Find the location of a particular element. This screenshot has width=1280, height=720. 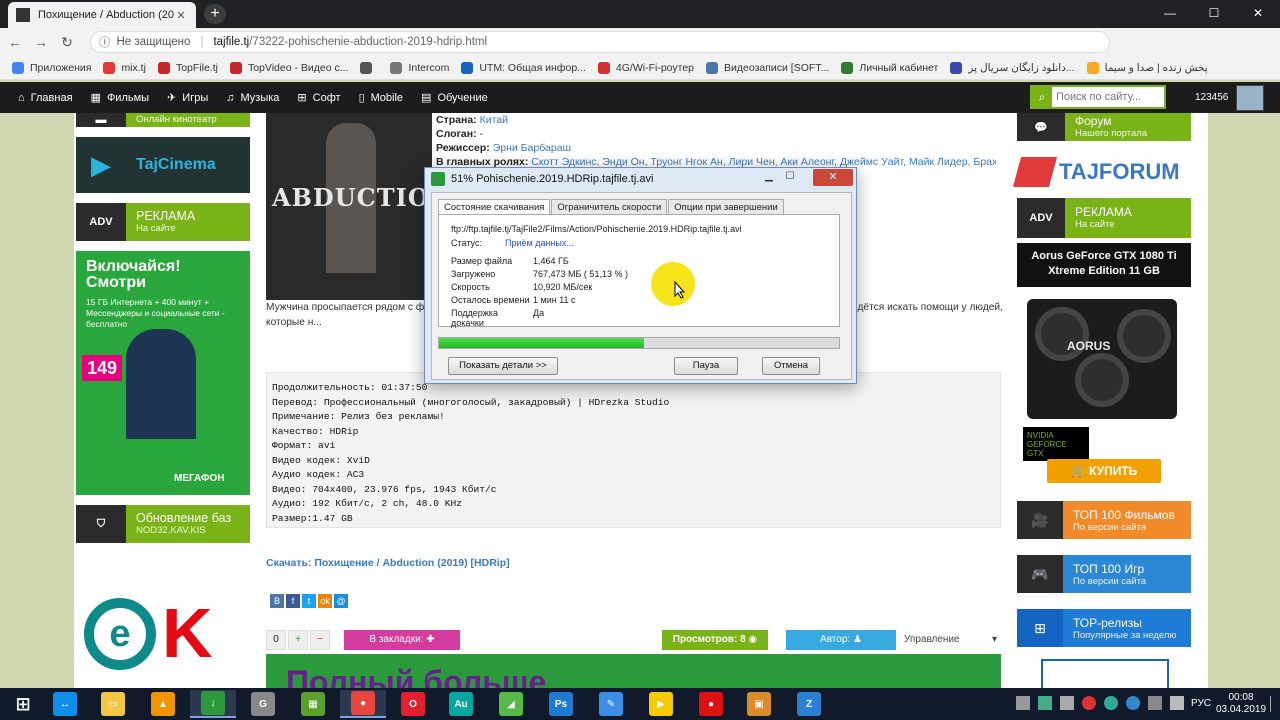

show-details-button: Показать детали >> is located at coordinates (503, 366).